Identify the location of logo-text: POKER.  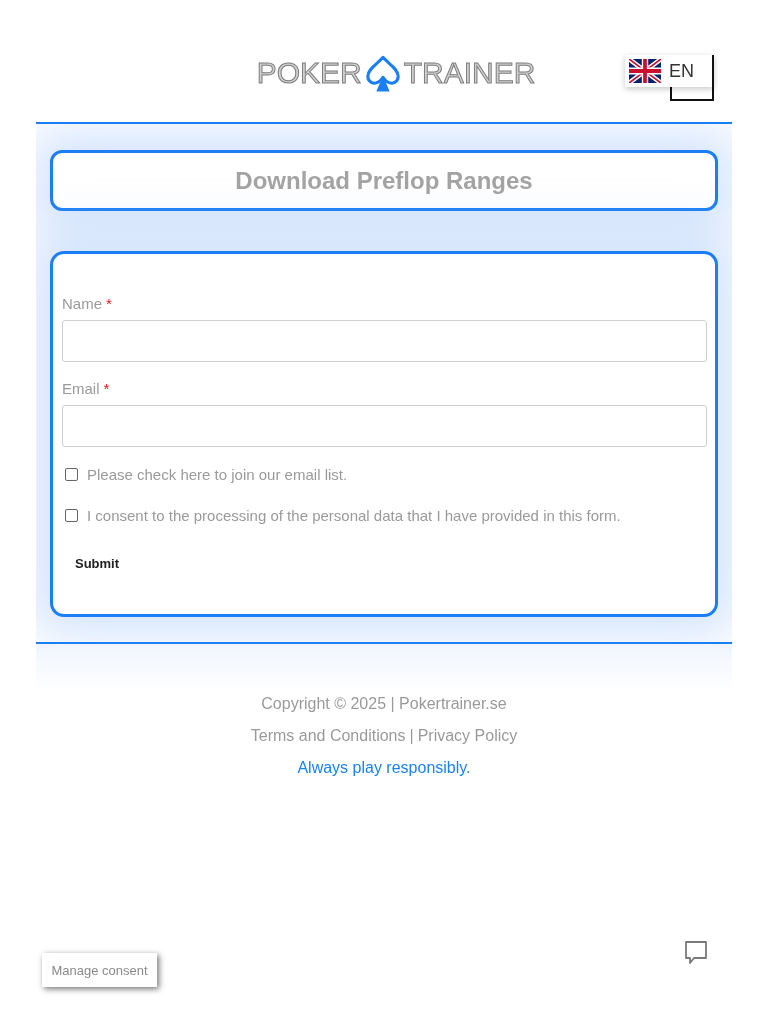
(309, 73).